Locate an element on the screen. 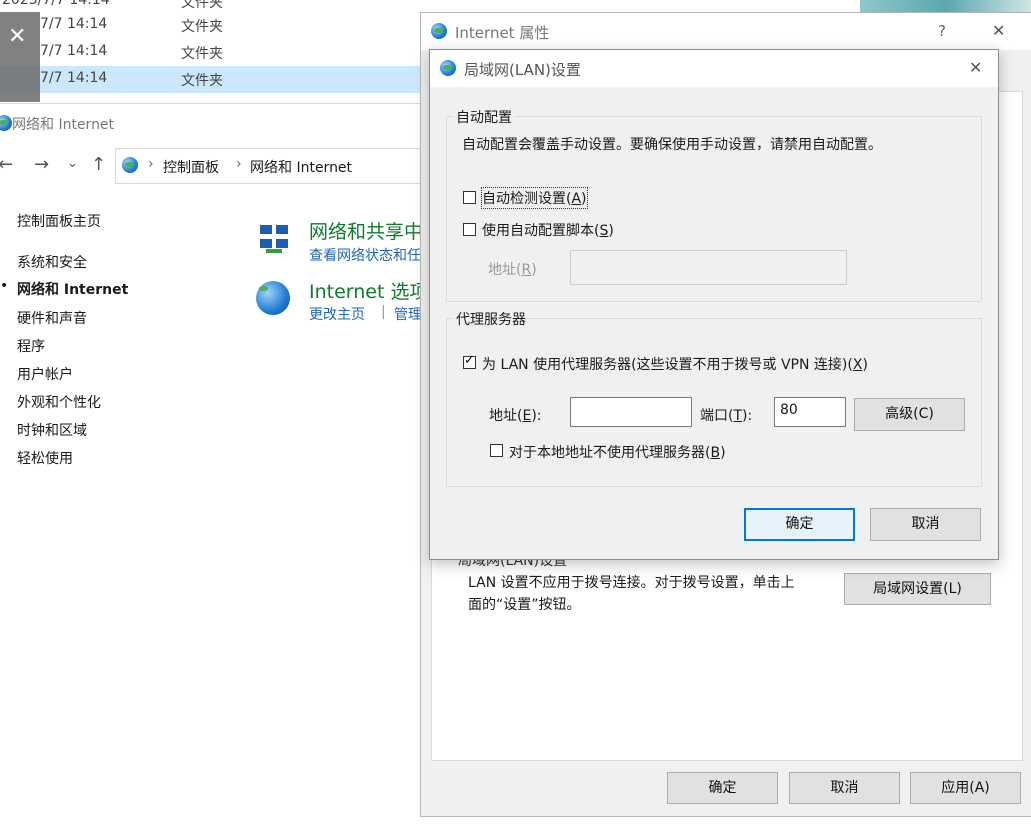  group-label: 代理服务器 is located at coordinates (491, 319).